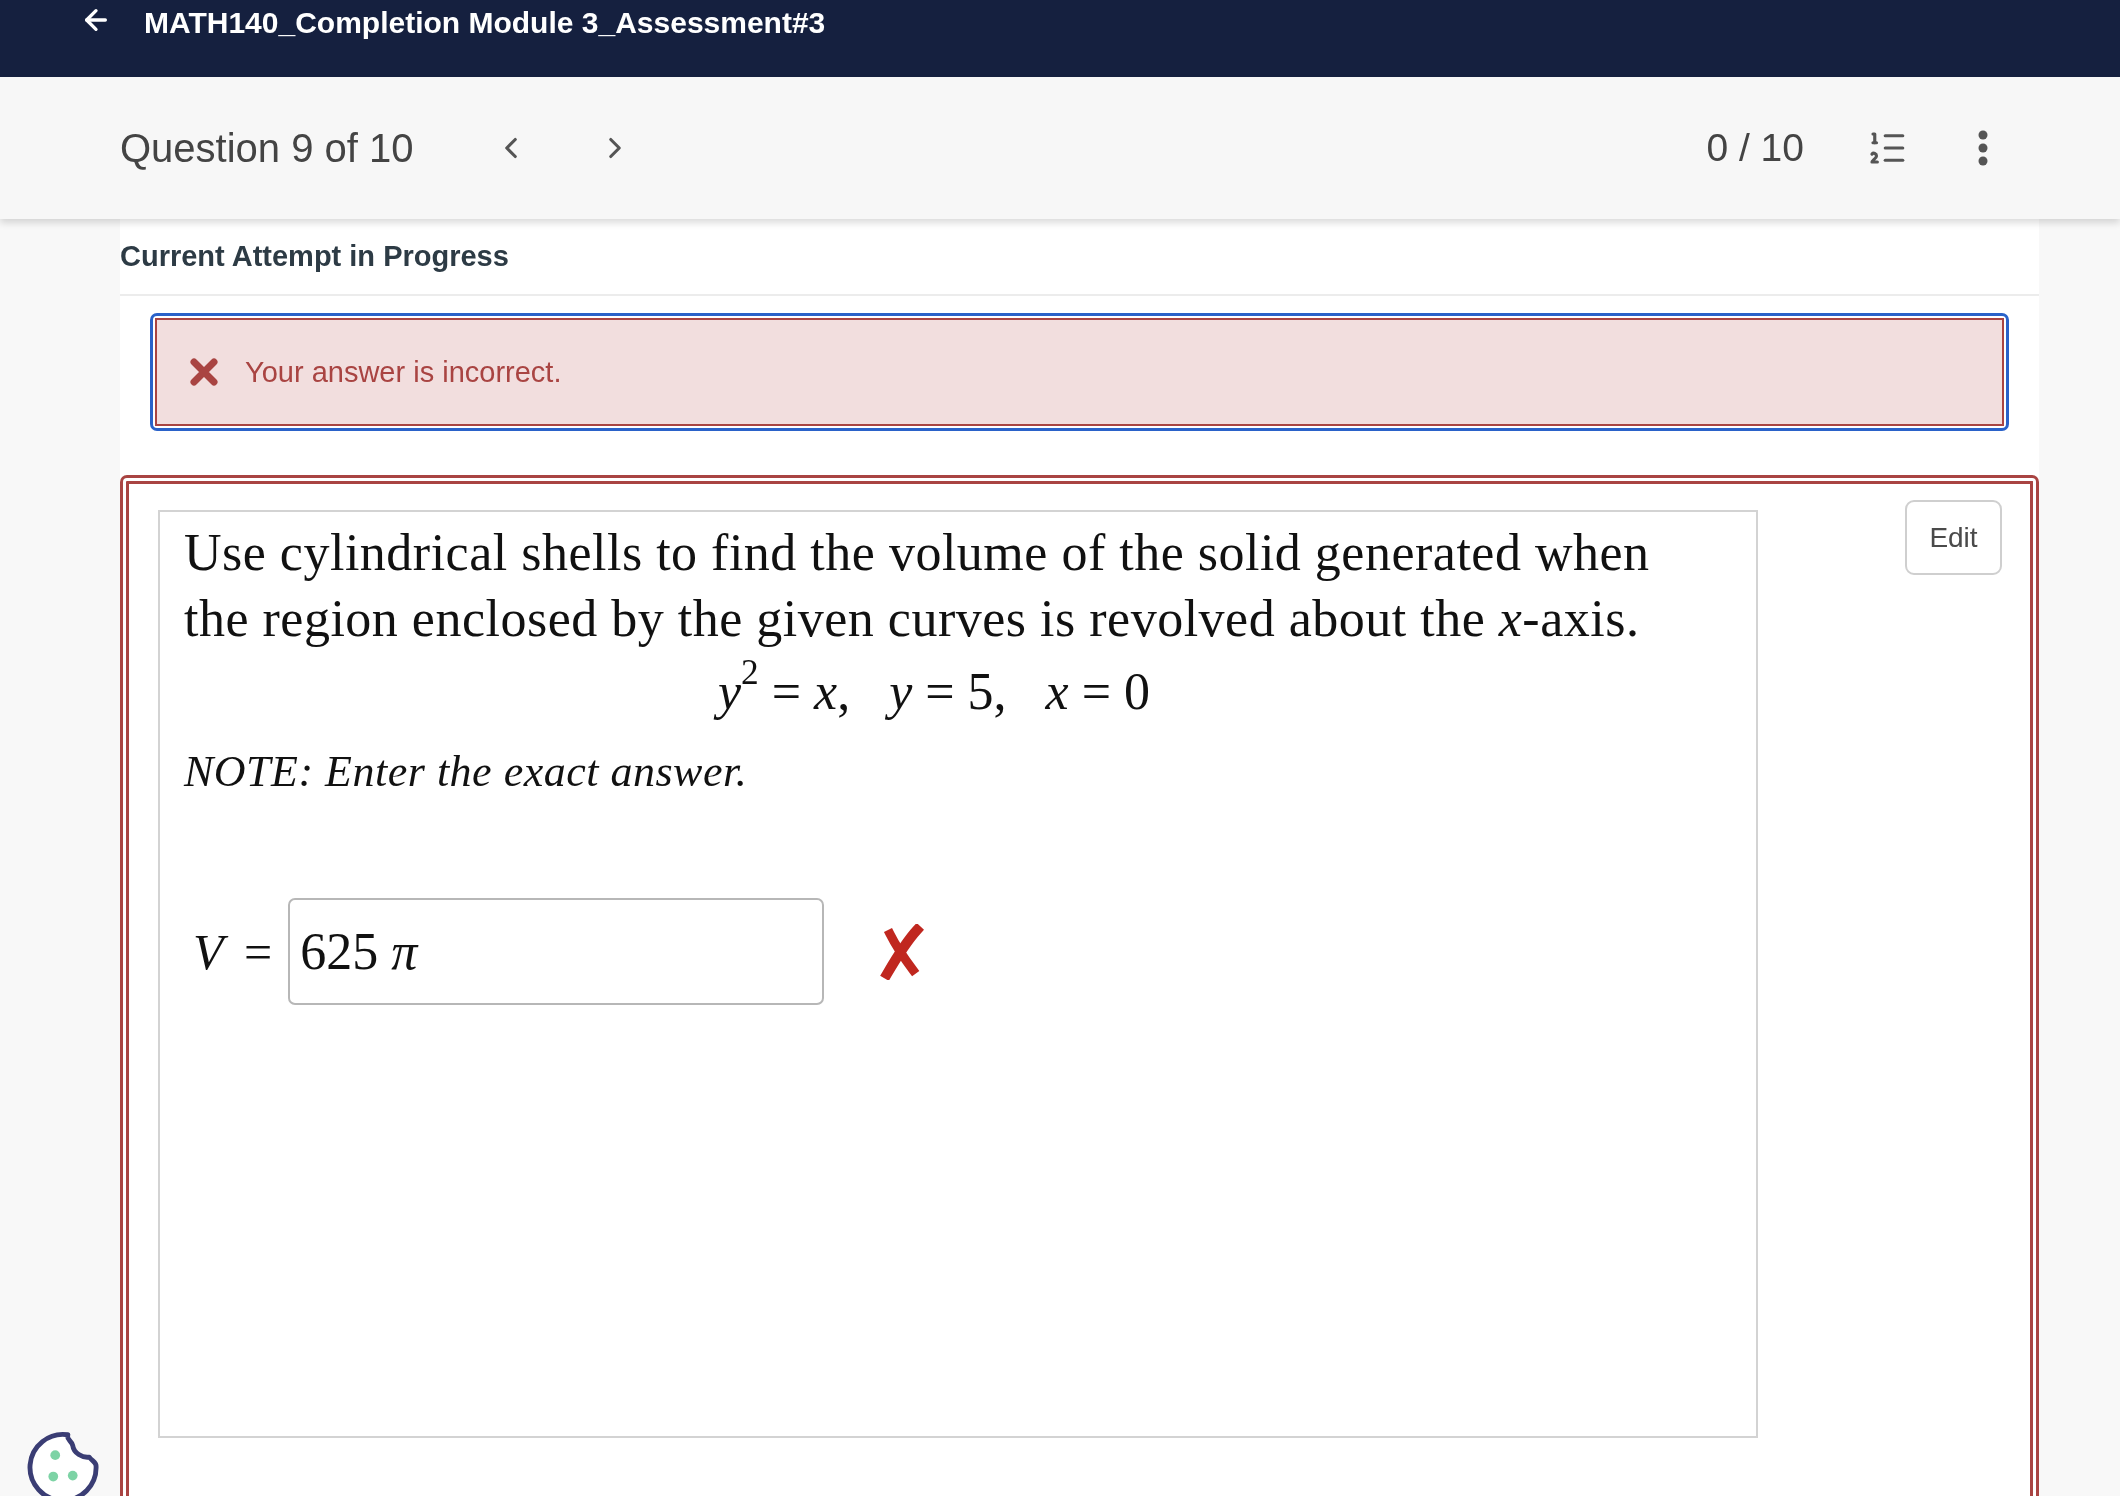 The width and height of the screenshot is (2120, 1496). Describe the element at coordinates (485, 23) in the screenshot. I see `assessment-title: MATH140_Completion Module 3_Assessment#3` at that location.